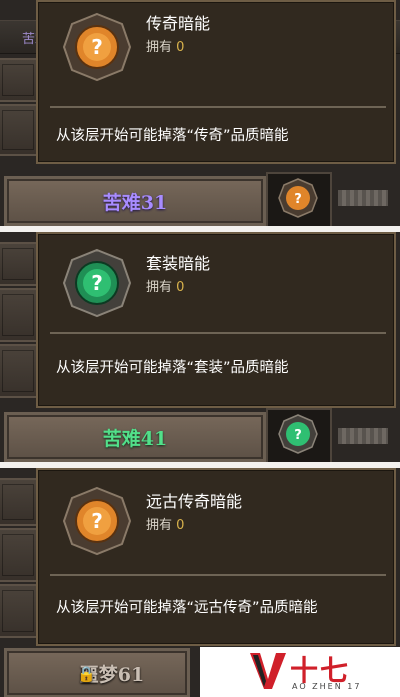 The height and width of the screenshot is (697, 400). What do you see at coordinates (268, 671) in the screenshot?
I see `v-logo-icon` at bounding box center [268, 671].